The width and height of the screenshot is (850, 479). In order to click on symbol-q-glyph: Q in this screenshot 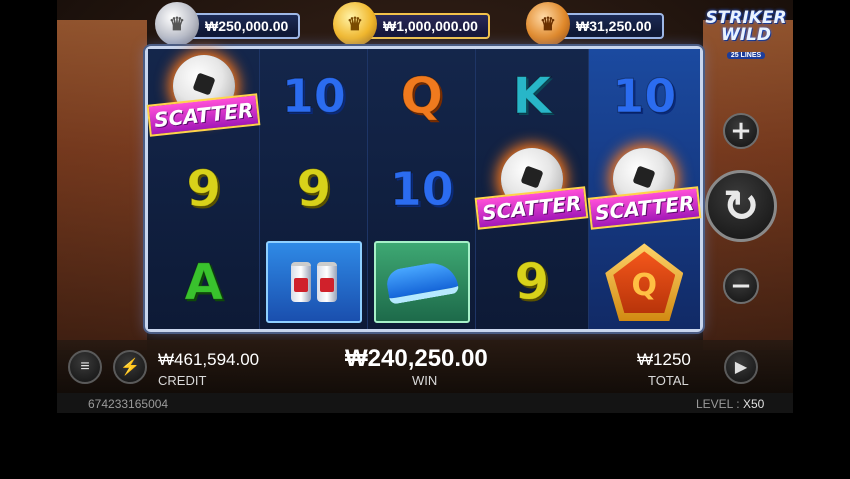, I will do `click(422, 95)`.